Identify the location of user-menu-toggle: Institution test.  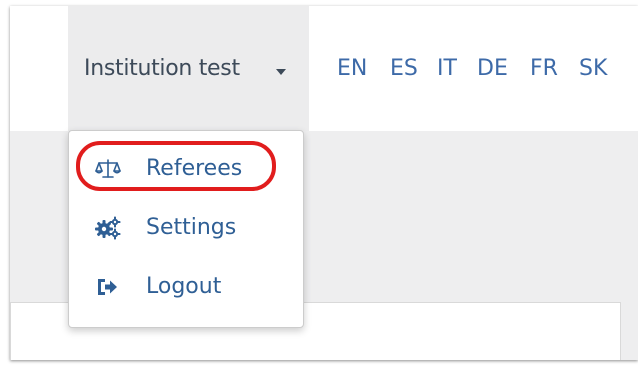
(188, 68).